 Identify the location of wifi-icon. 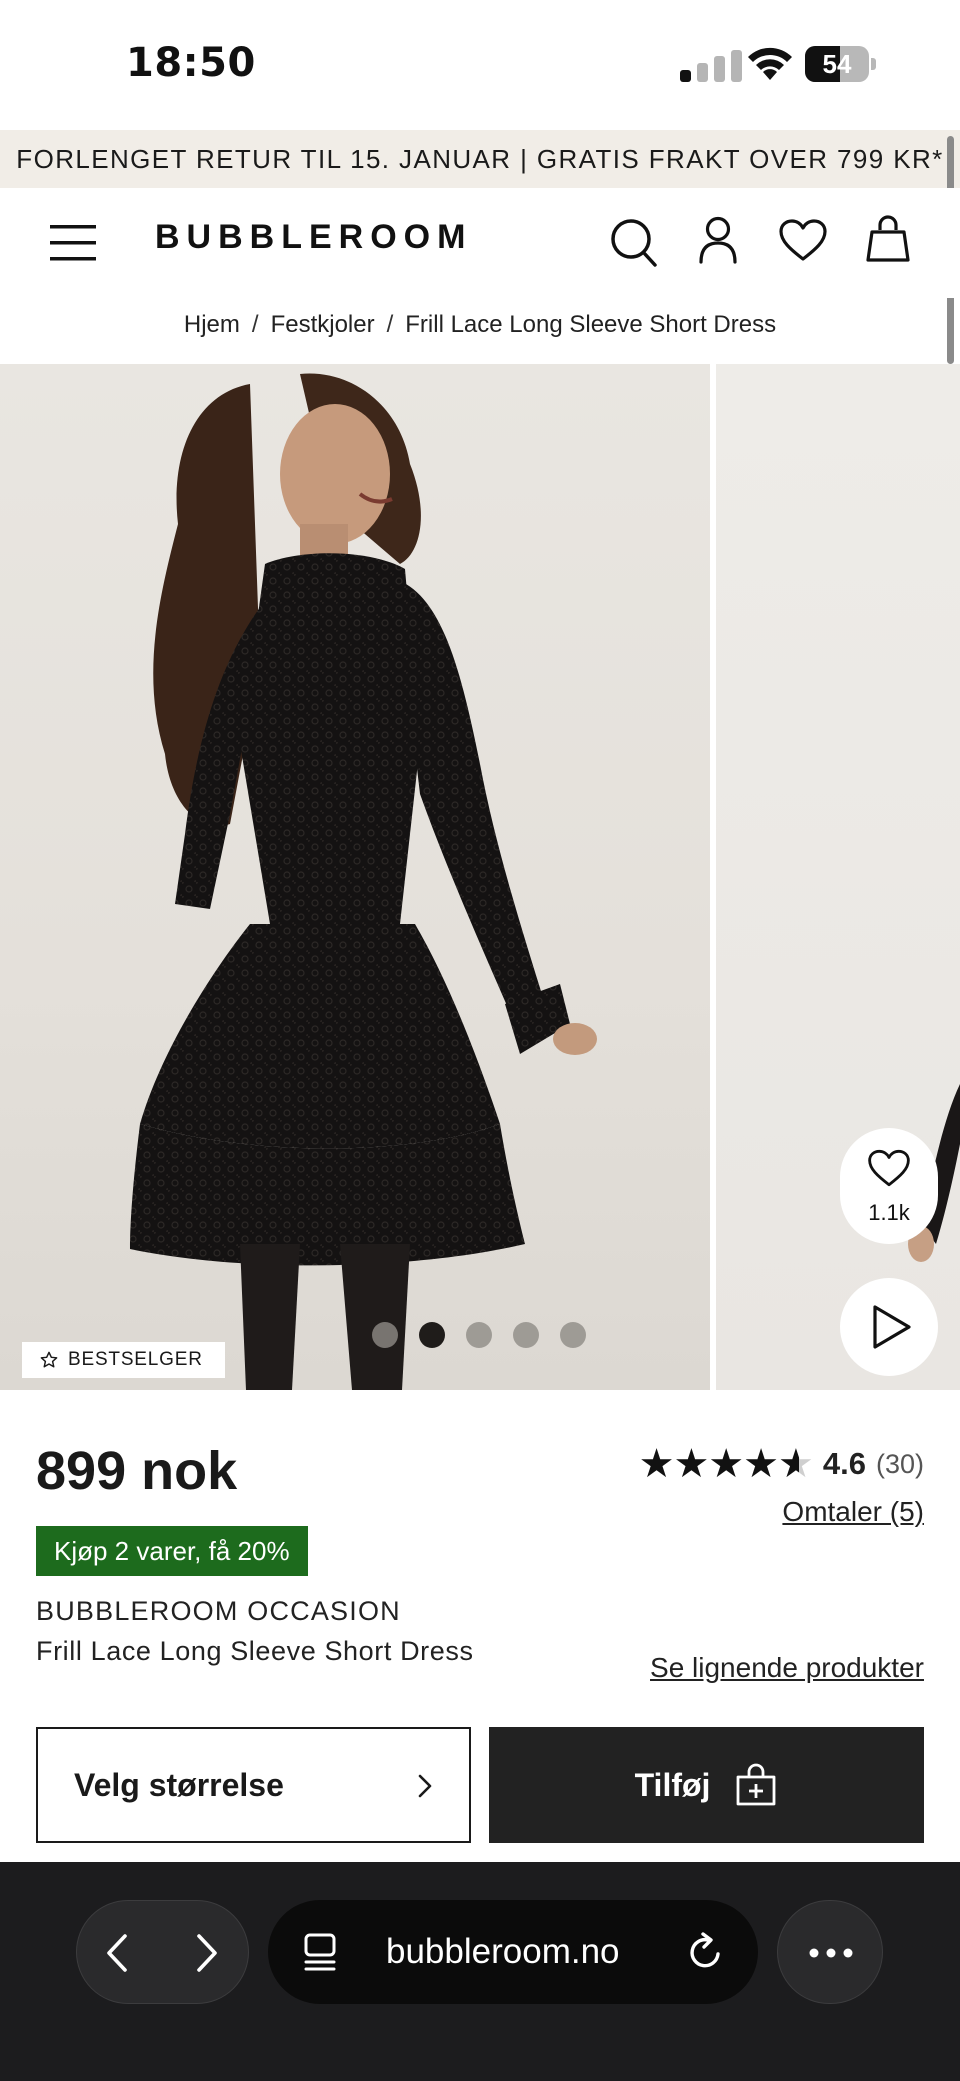
(770, 63).